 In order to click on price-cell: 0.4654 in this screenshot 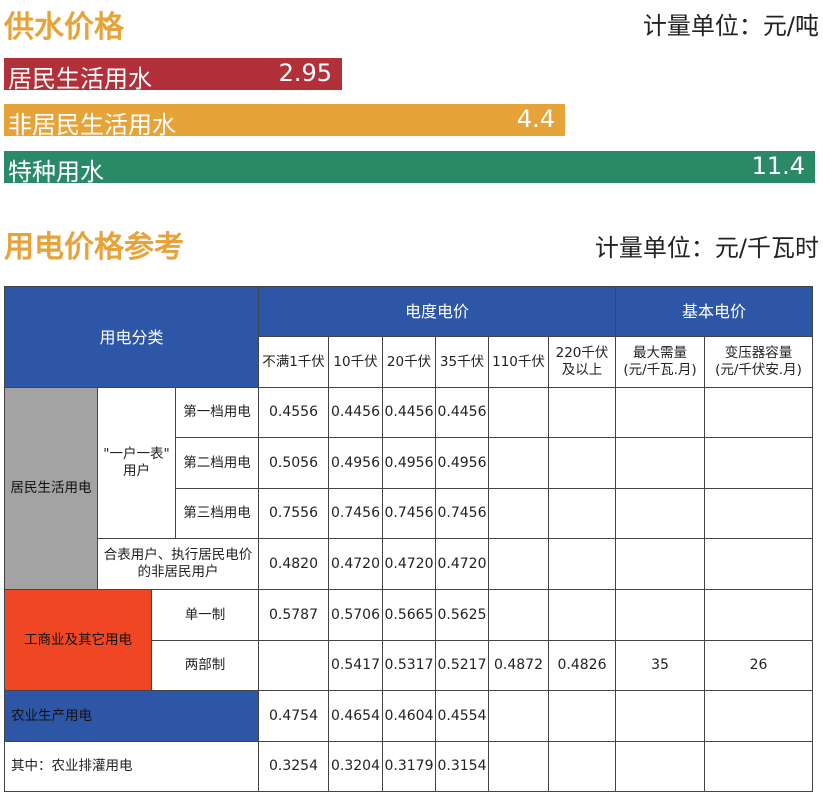, I will do `click(355, 716)`.